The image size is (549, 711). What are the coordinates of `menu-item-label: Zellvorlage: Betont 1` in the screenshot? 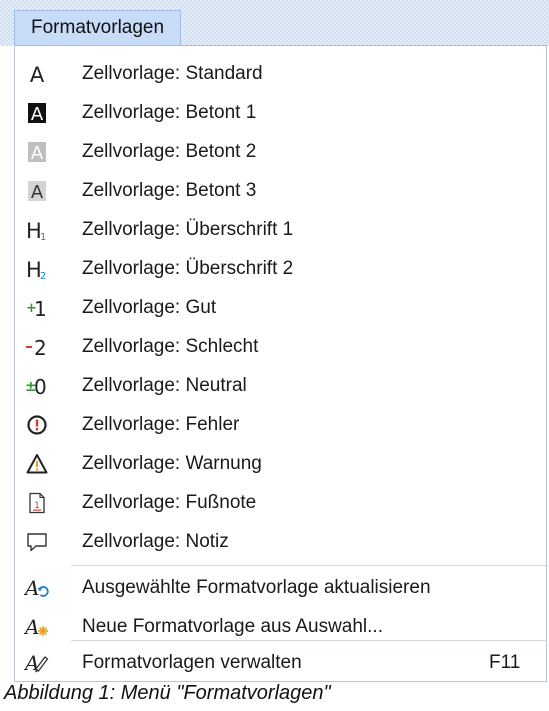 It's located at (169, 112).